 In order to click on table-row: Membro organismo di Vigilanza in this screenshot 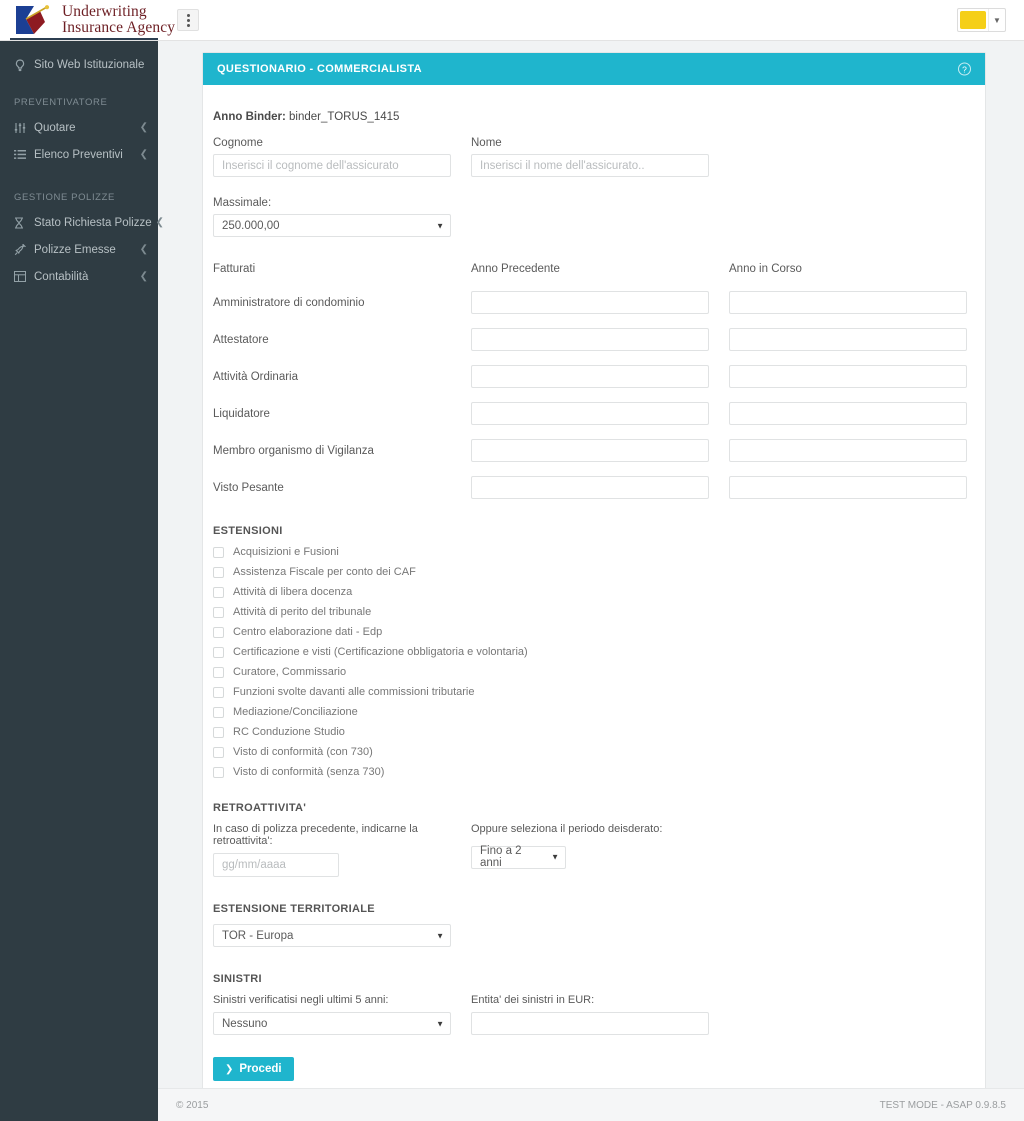, I will do `click(594, 450)`.